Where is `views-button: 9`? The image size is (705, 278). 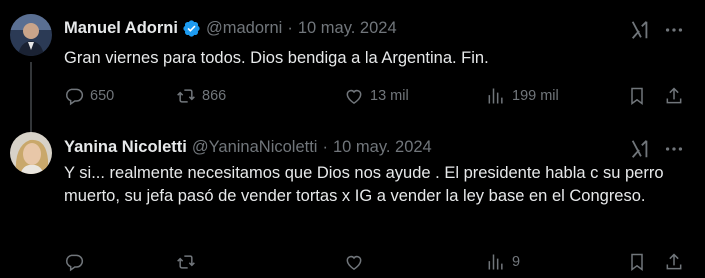 views-button: 9 is located at coordinates (503, 262).